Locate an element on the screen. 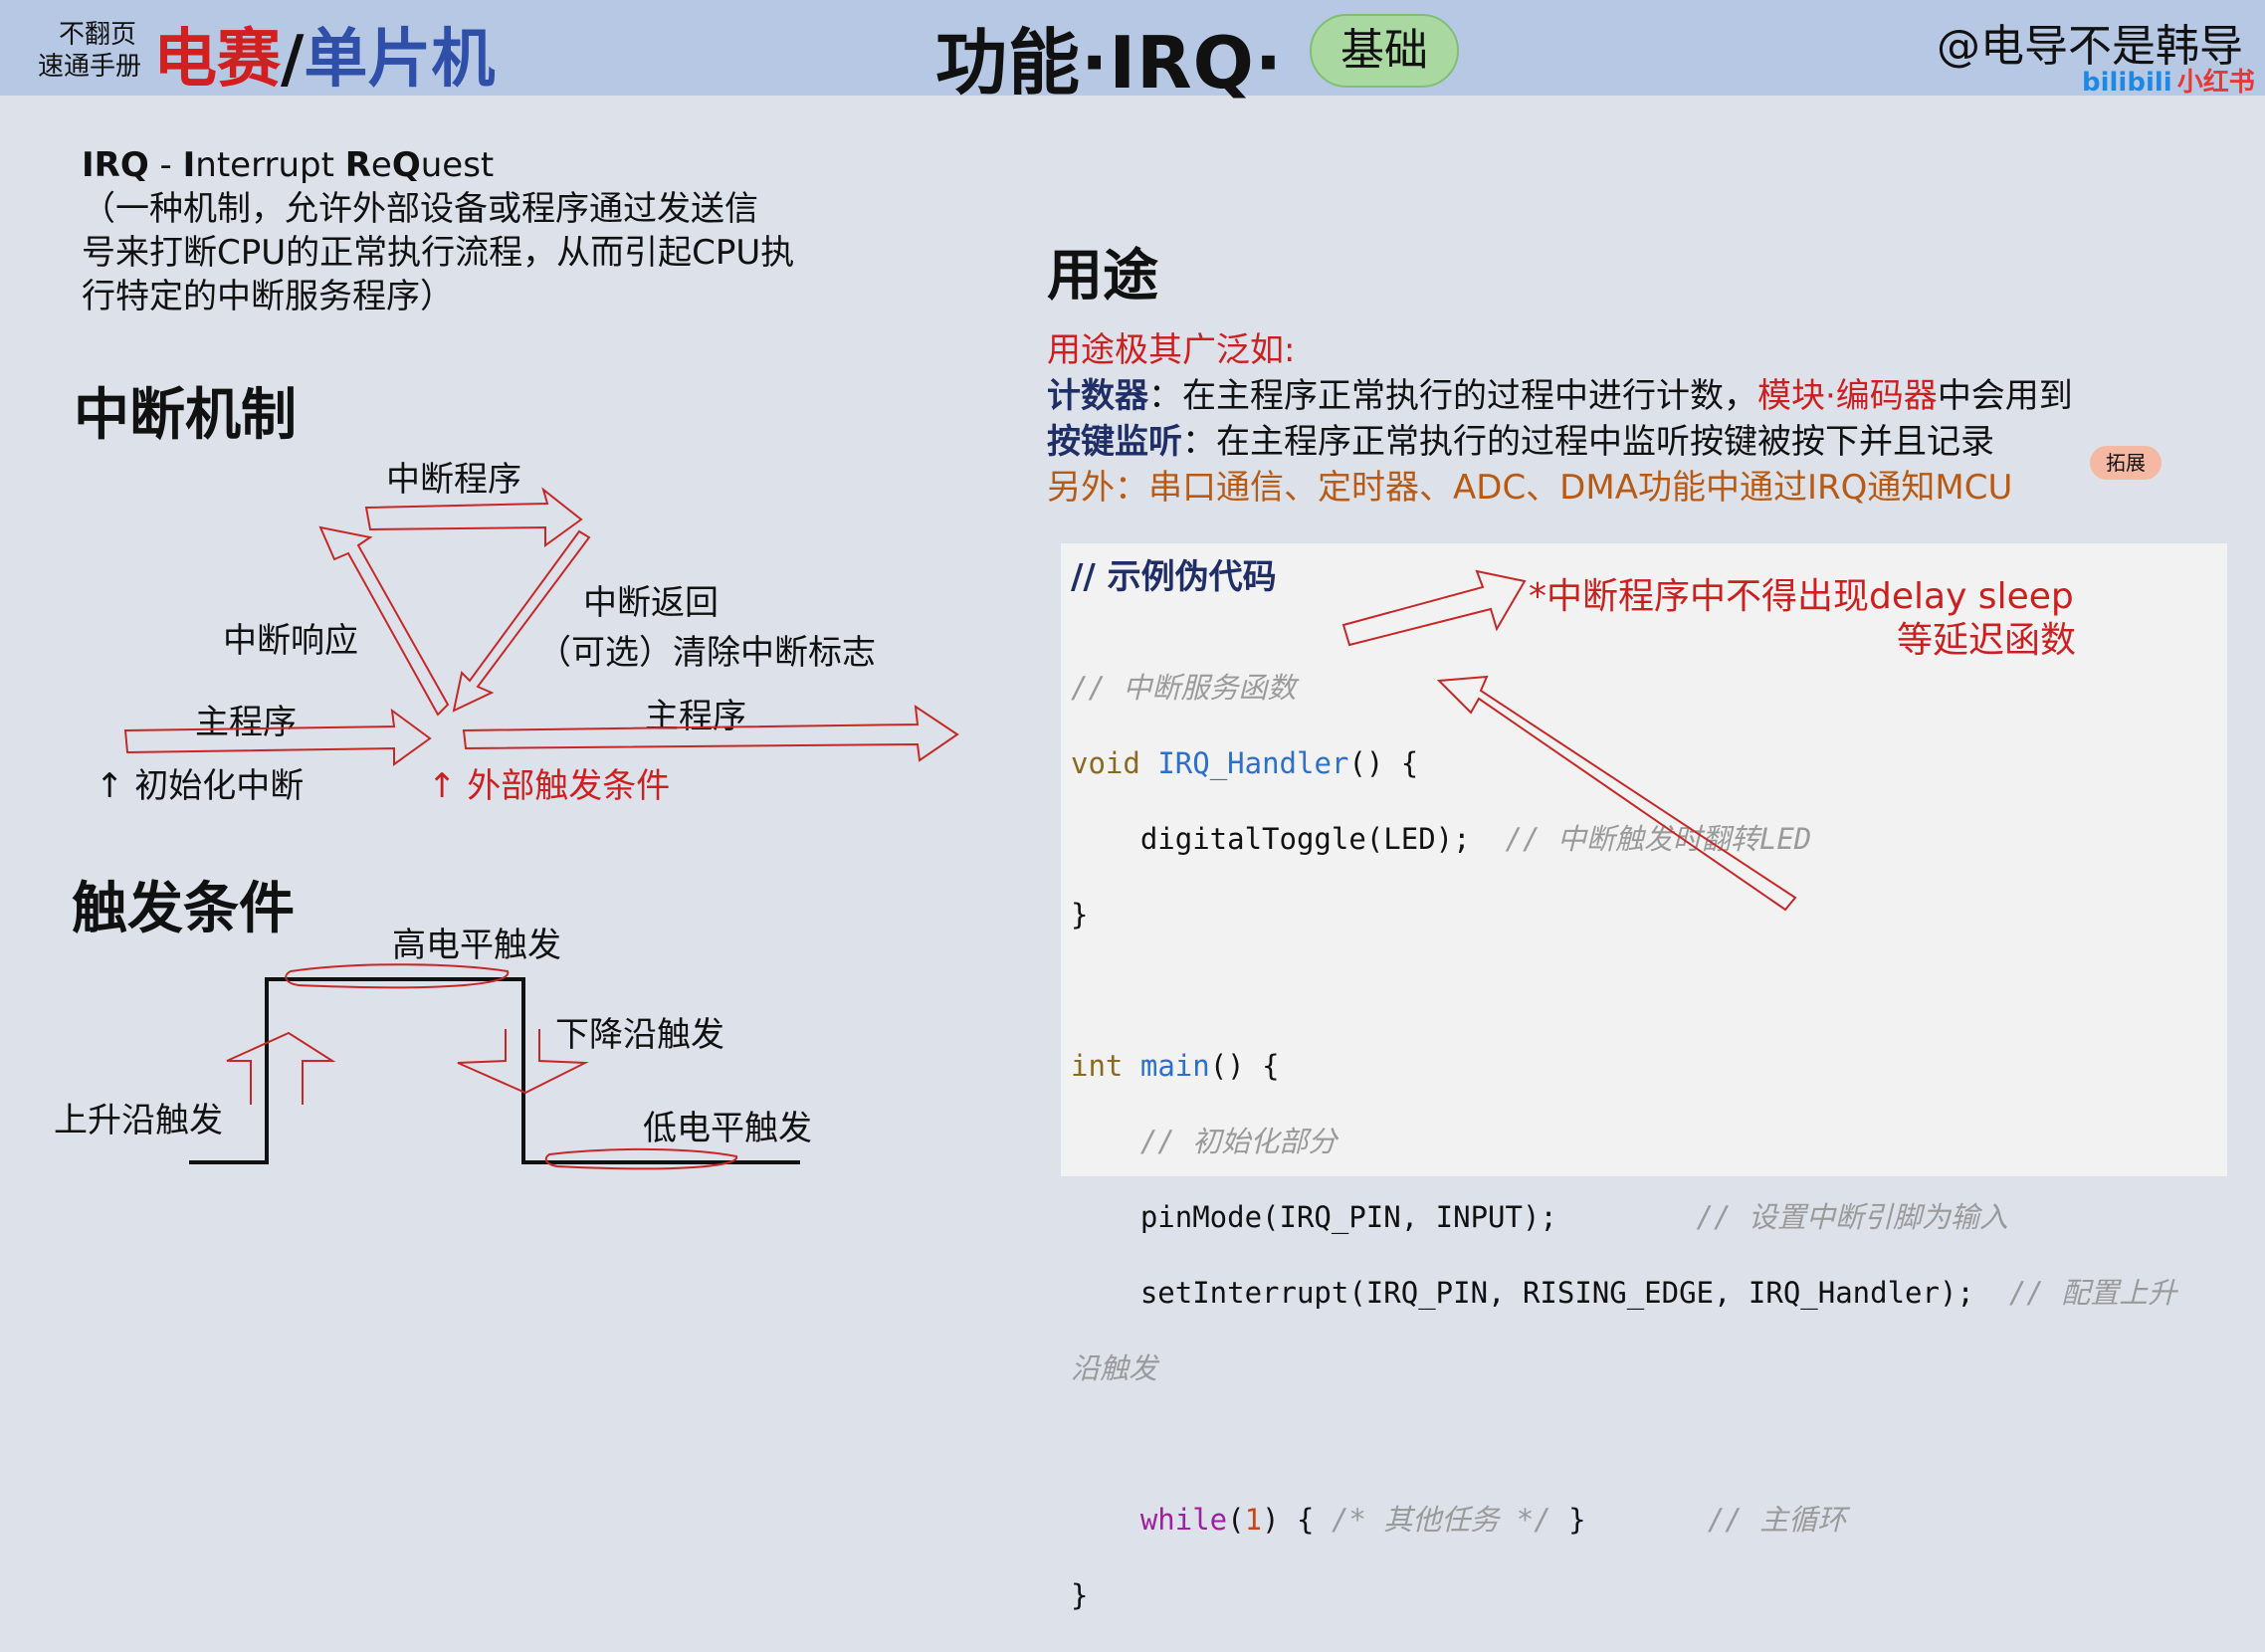 Image resolution: width=2265 pixels, height=1652 pixels. code-setint-comment: // 配置上升 is located at coordinates (2075, 1293).